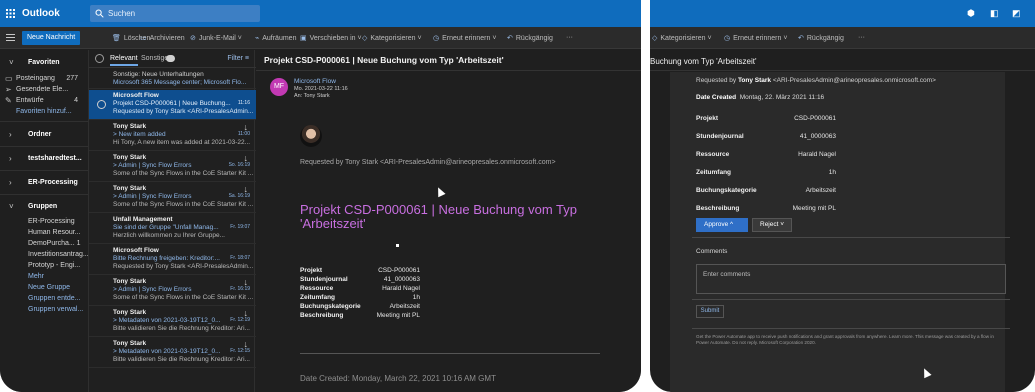 The width and height of the screenshot is (1035, 392). What do you see at coordinates (240, 258) in the screenshot?
I see `message-time: Fr. 18:07` at bounding box center [240, 258].